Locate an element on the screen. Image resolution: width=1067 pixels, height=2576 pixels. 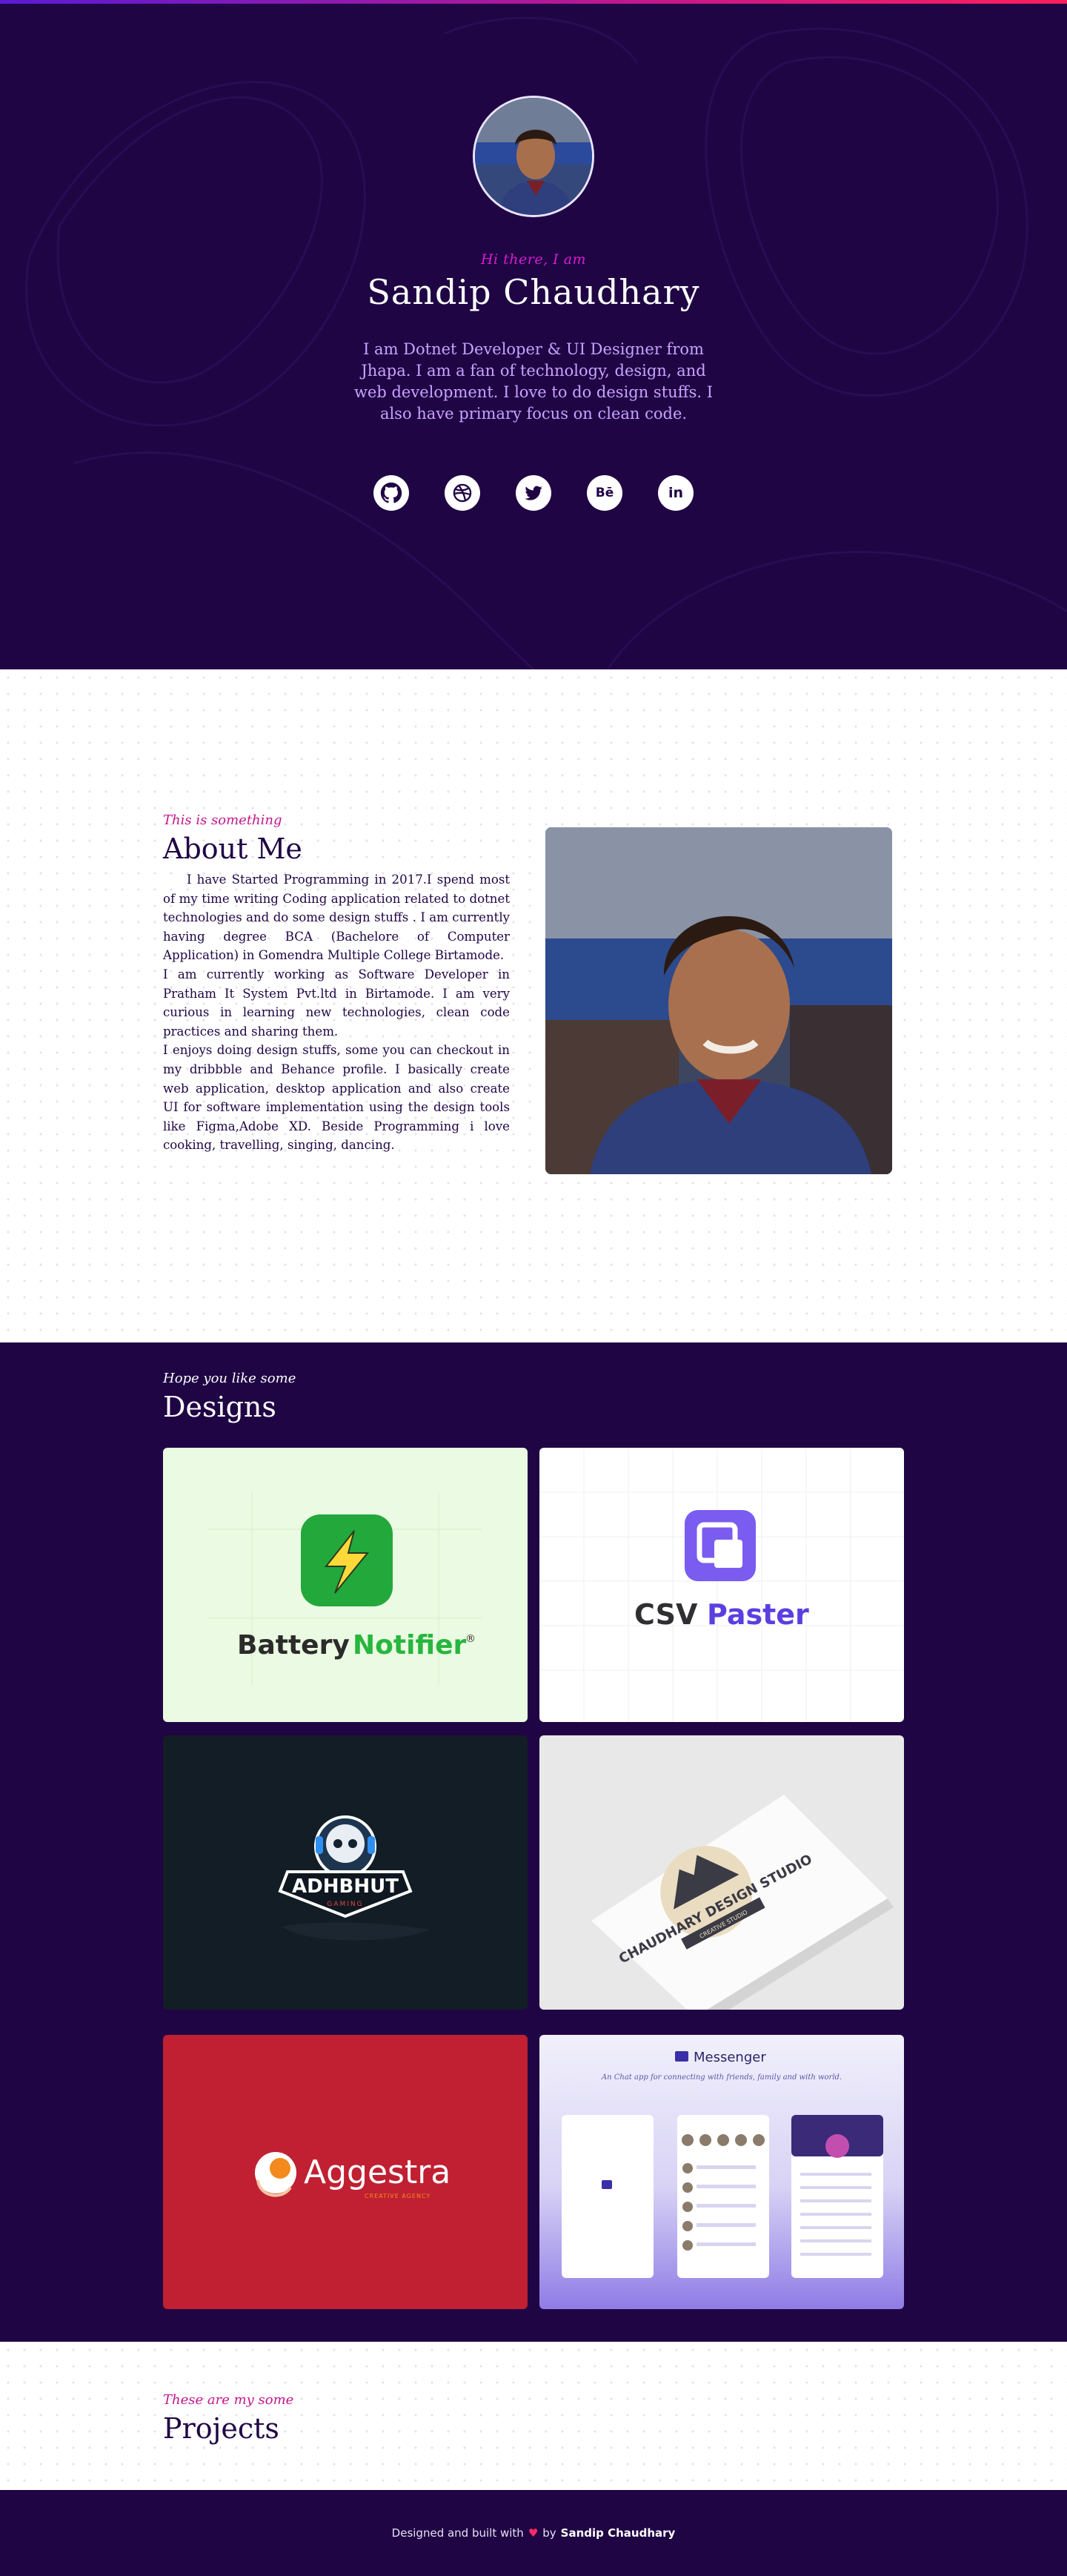
design-card-chaudhary-design-studio: CHAUDHARY DESIGN STUDIO CREATIVE STUDIO is located at coordinates (721, 1873).